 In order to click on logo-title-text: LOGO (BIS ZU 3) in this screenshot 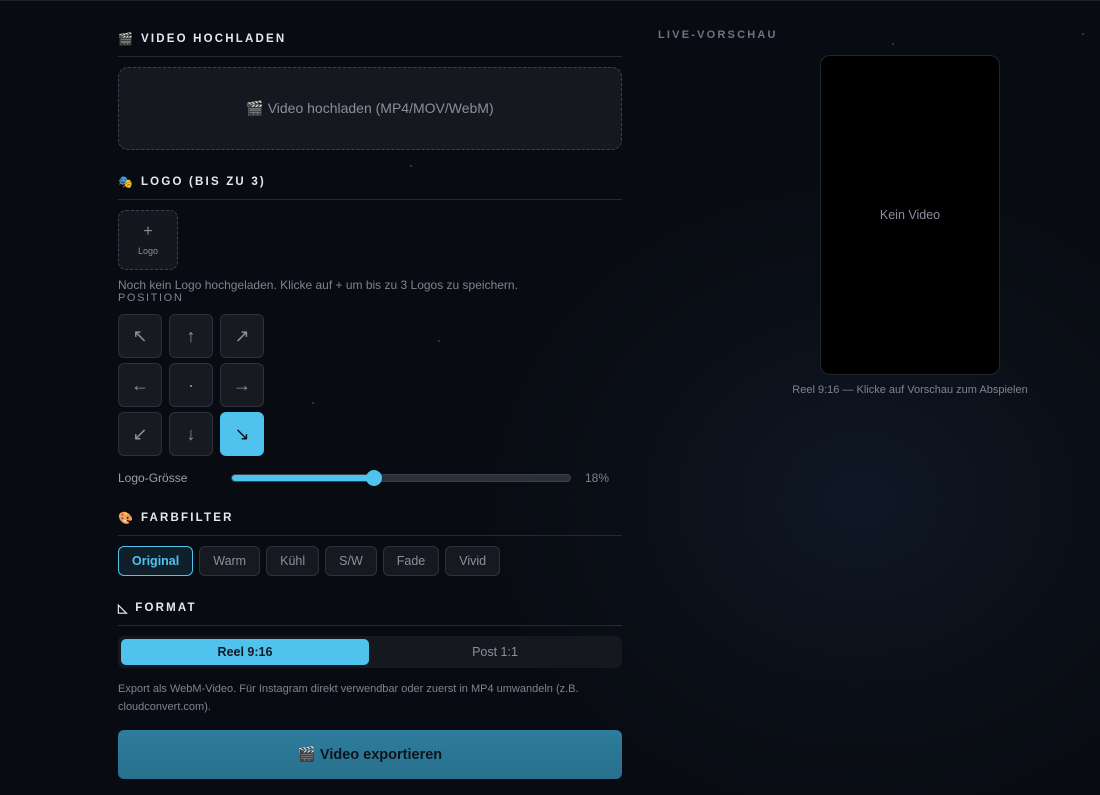, I will do `click(203, 182)`.